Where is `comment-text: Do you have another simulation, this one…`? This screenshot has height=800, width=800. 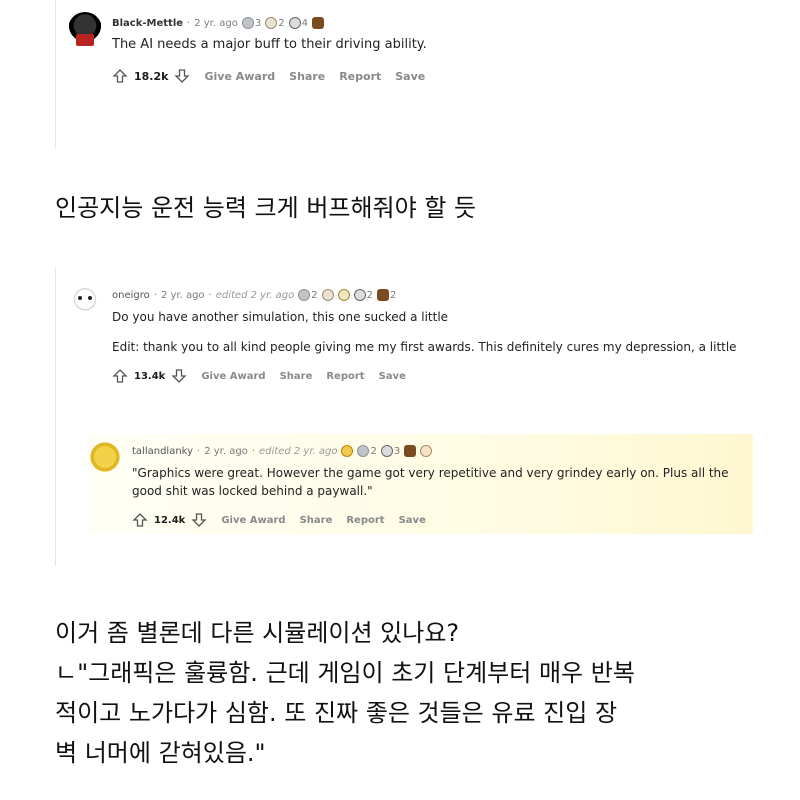 comment-text: Do you have another simulation, this one… is located at coordinates (280, 317).